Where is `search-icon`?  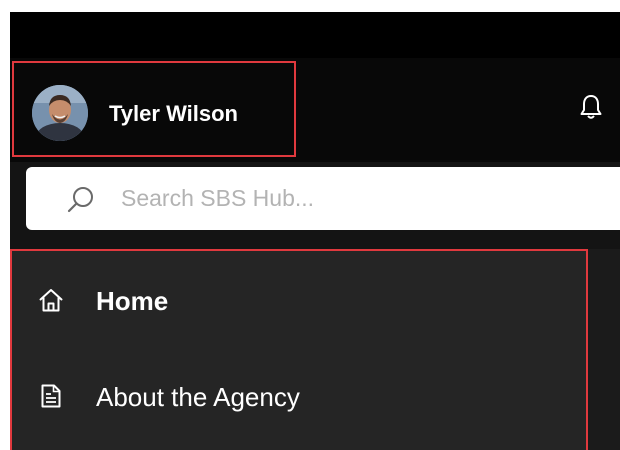 search-icon is located at coordinates (81, 200).